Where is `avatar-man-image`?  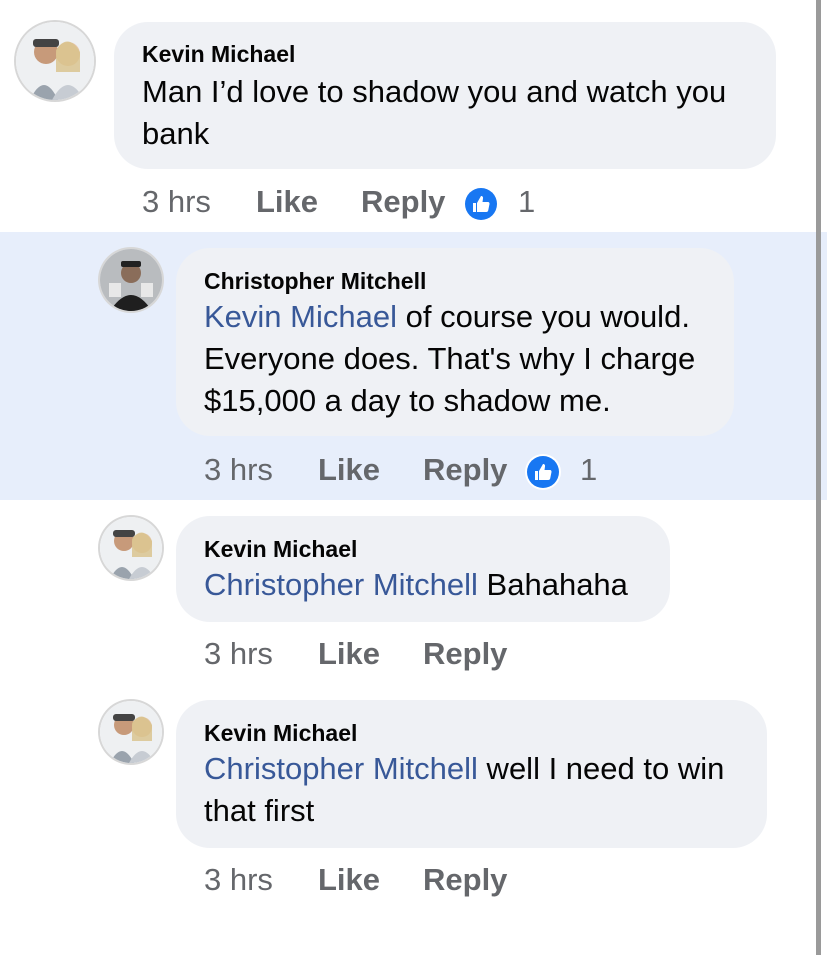 avatar-man-image is located at coordinates (131, 280).